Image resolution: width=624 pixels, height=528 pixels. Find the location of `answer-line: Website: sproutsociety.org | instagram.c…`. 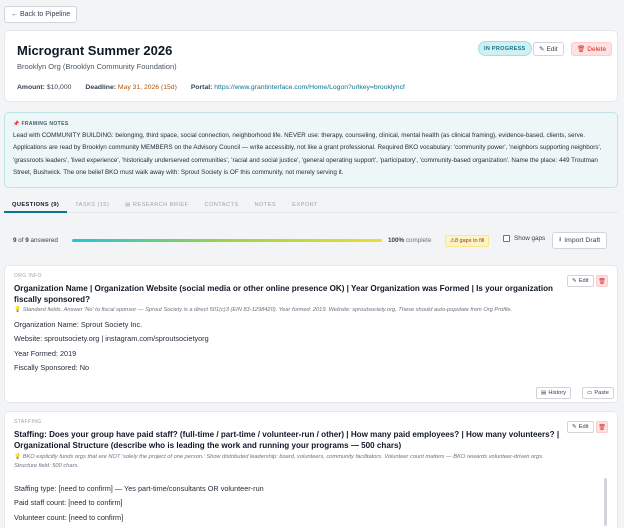

answer-line: Website: sproutsociety.org | instagram.c… is located at coordinates (111, 339).